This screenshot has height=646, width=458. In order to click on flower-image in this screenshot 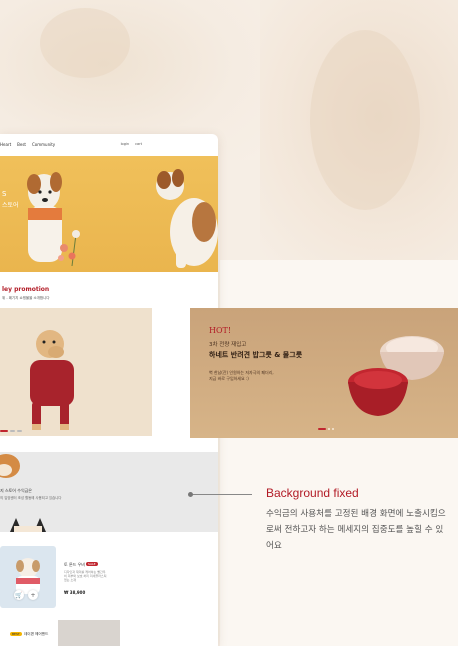, I will do `click(69, 248)`.